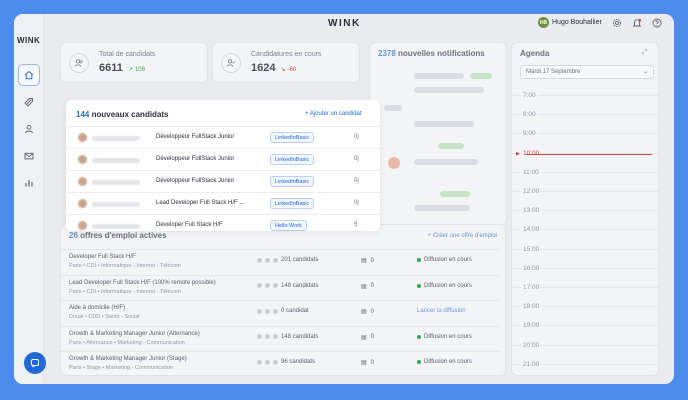 This screenshot has width=688, height=400. What do you see at coordinates (637, 23) in the screenshot?
I see `bell-icon` at bounding box center [637, 23].